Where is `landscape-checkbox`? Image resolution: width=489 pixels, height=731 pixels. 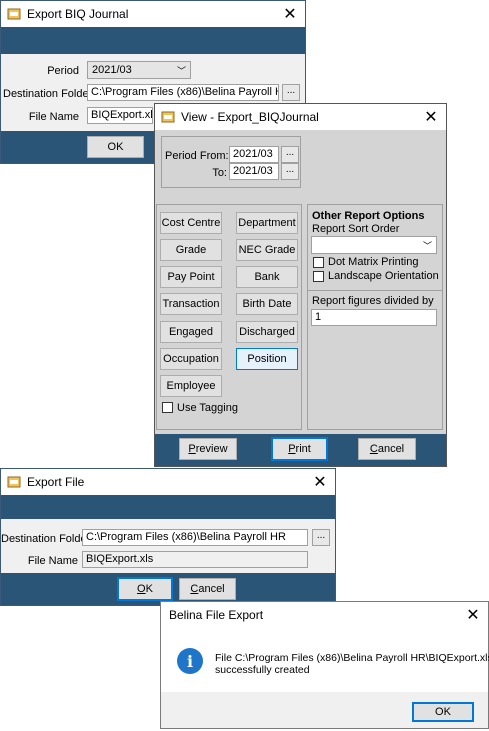 landscape-checkbox is located at coordinates (318, 276).